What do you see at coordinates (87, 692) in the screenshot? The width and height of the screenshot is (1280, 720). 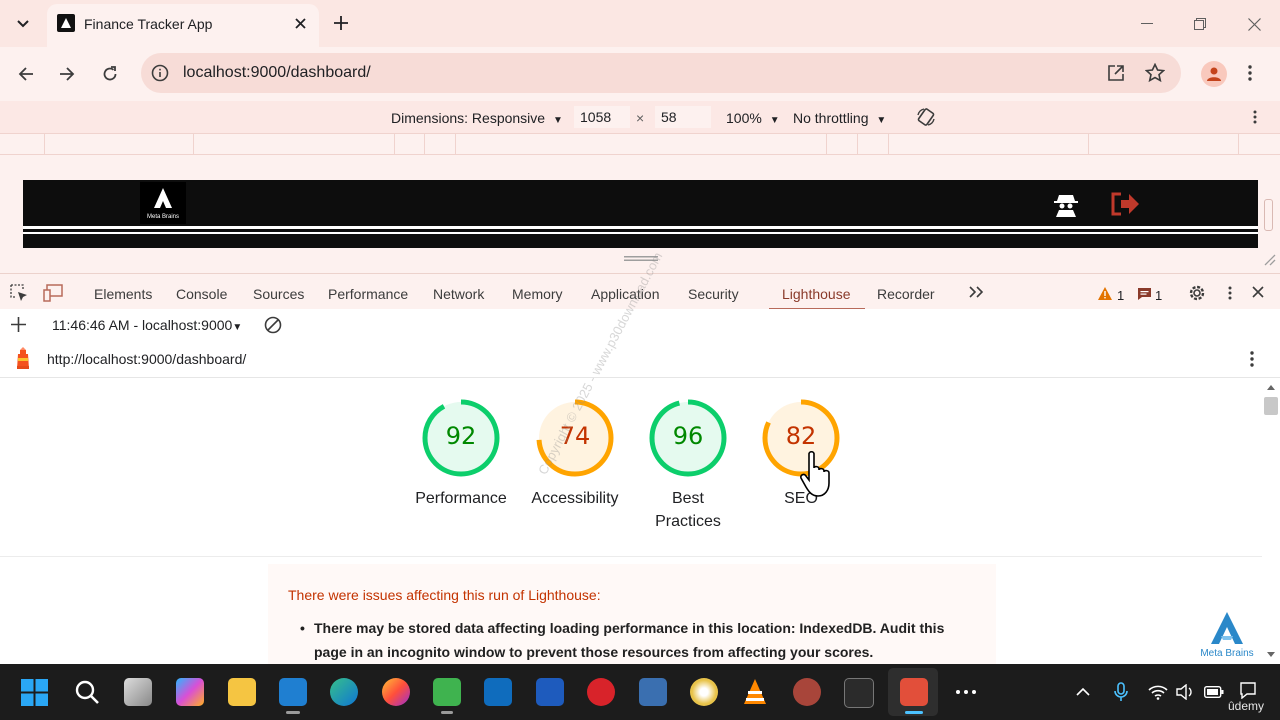 I see `search-icon` at bounding box center [87, 692].